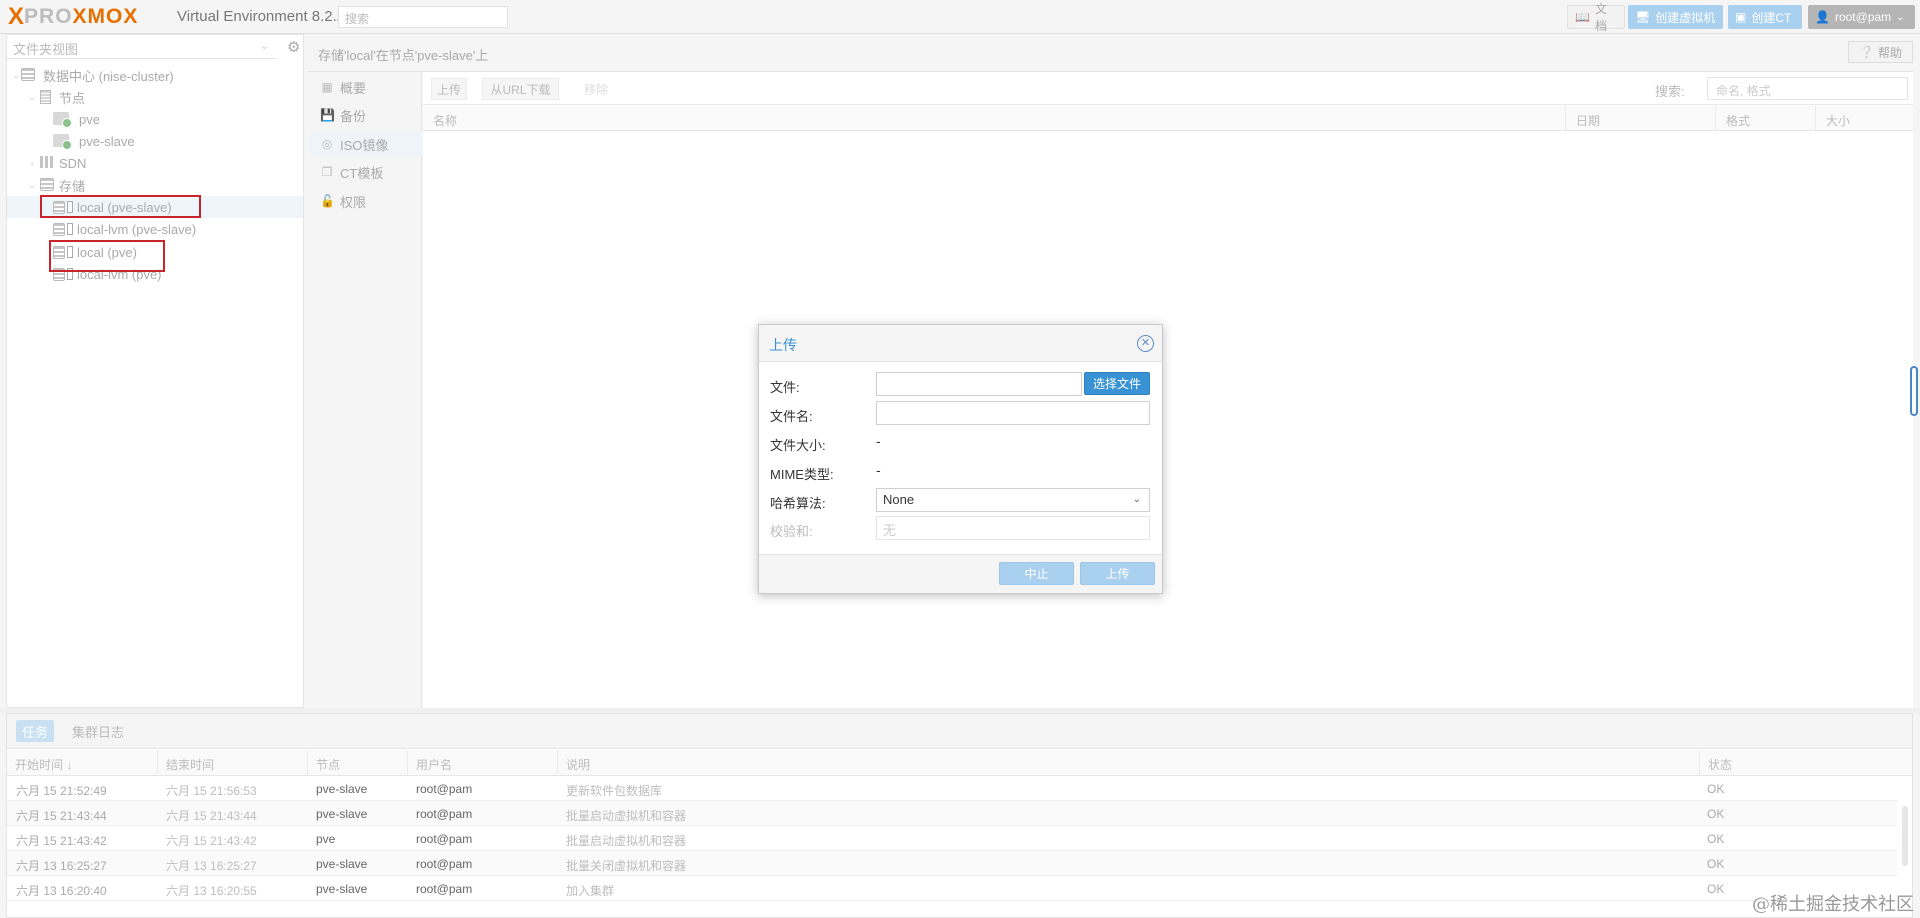  I want to click on dialog-title: 上传, so click(783, 345).